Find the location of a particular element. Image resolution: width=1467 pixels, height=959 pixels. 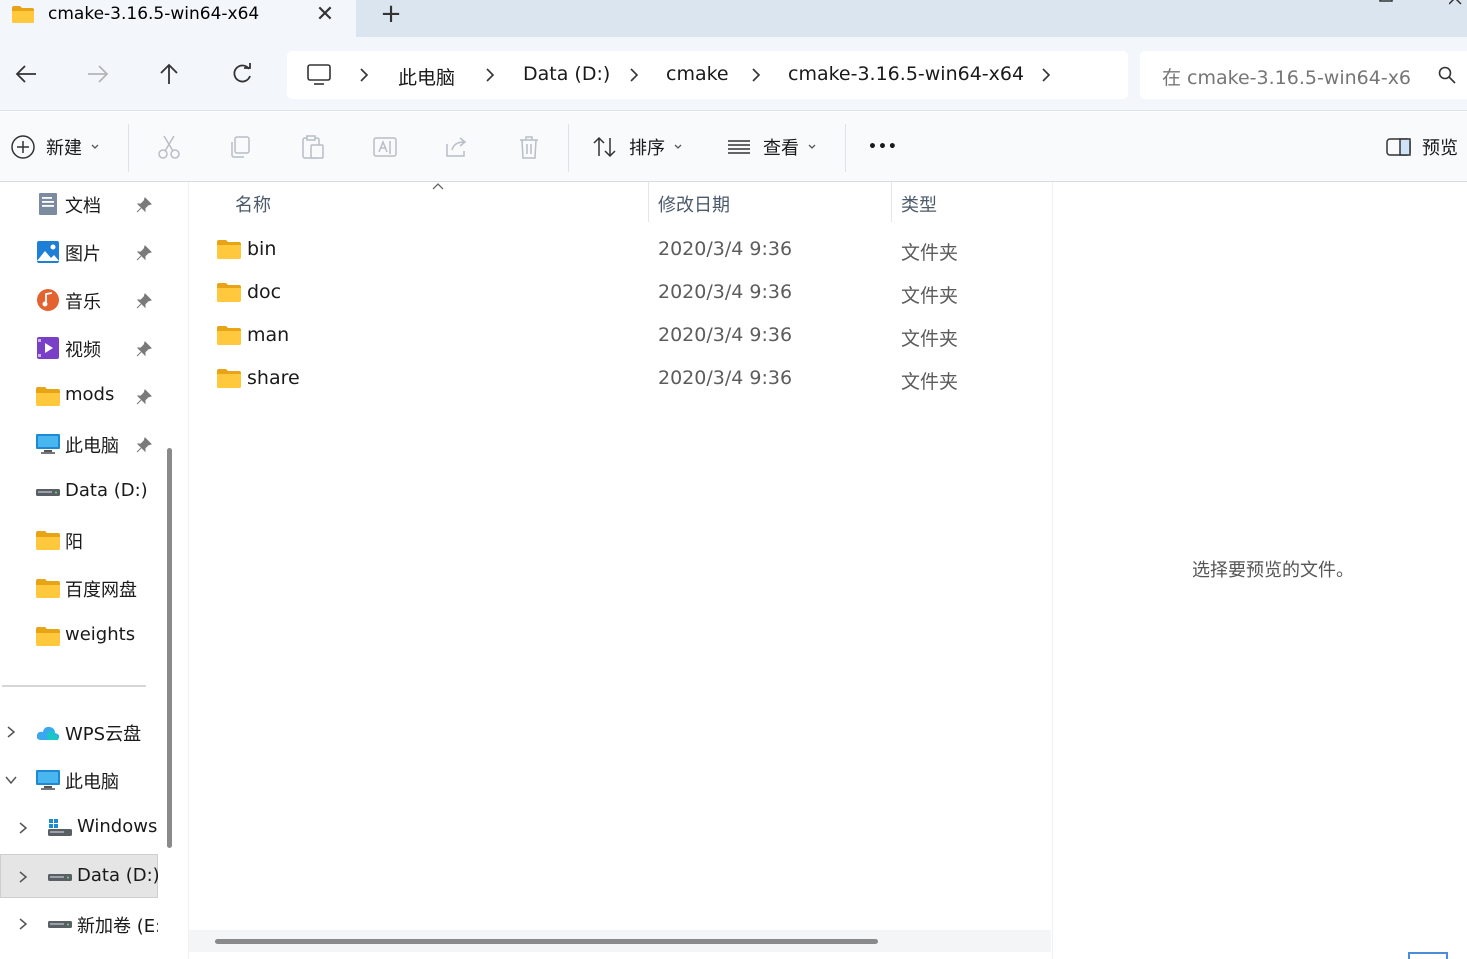

sidebar-item-label: 文档 is located at coordinates (83, 206).